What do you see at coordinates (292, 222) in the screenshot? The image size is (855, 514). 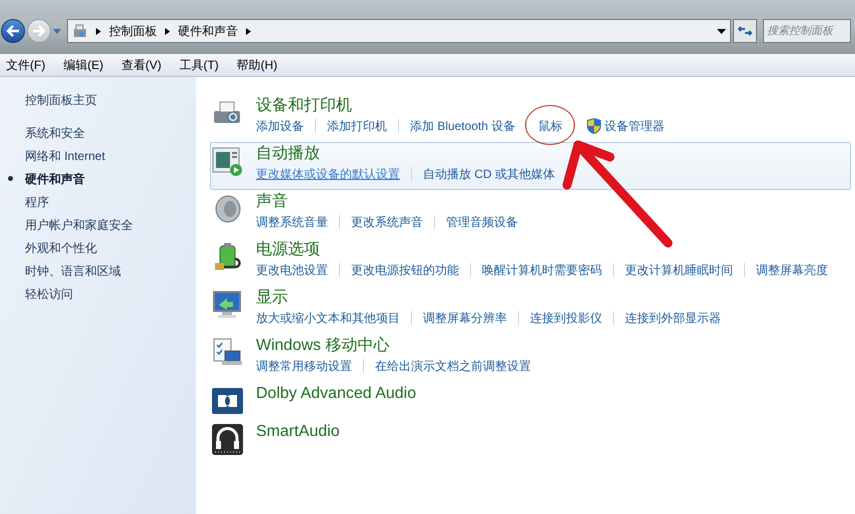 I see `category-link: 调整系统音量` at bounding box center [292, 222].